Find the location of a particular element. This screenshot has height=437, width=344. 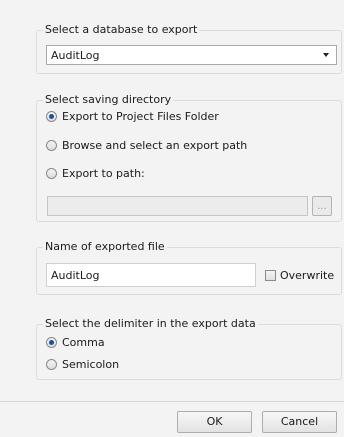

export-path-input is located at coordinates (177, 206).